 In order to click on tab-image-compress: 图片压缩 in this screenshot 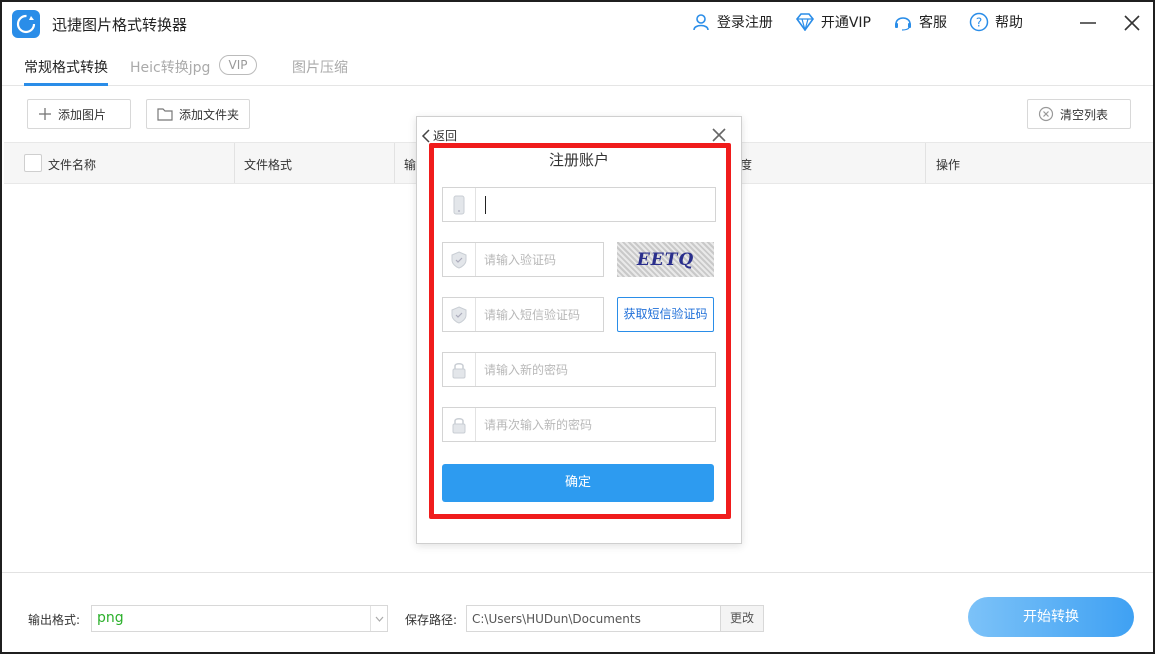, I will do `click(320, 67)`.